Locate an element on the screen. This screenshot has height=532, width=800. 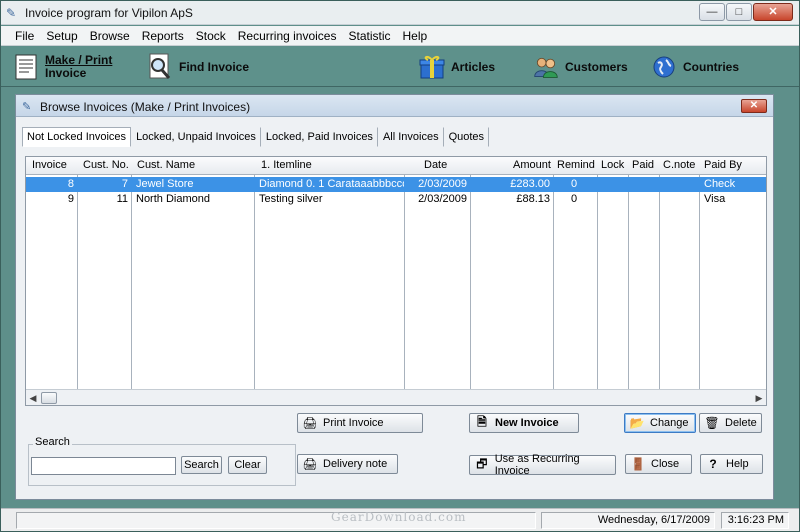
child-window-title: Browse Invoices (Make / Print Invoices) is located at coordinates (145, 107).